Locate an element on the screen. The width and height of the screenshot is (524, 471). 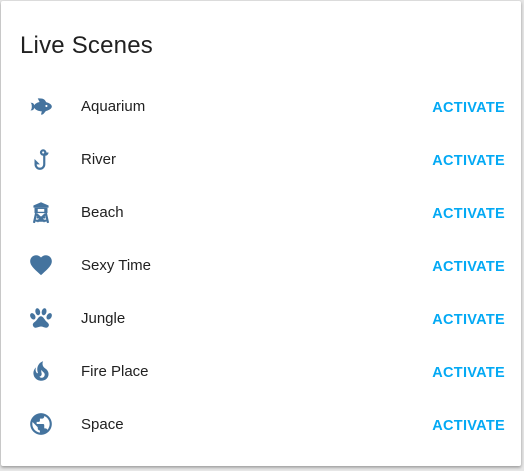
scene-row-space: Space ACTIVATE is located at coordinates (261, 425).